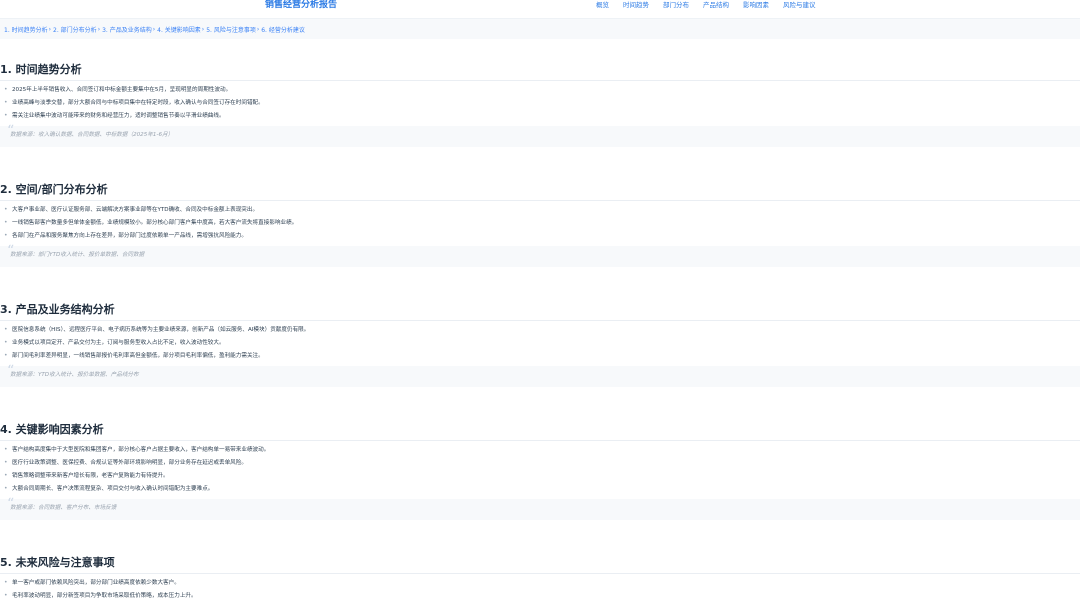 This screenshot has height=606, width=1080. What do you see at coordinates (283, 29) in the screenshot?
I see `toc-item: 6. 经营分析建议` at bounding box center [283, 29].